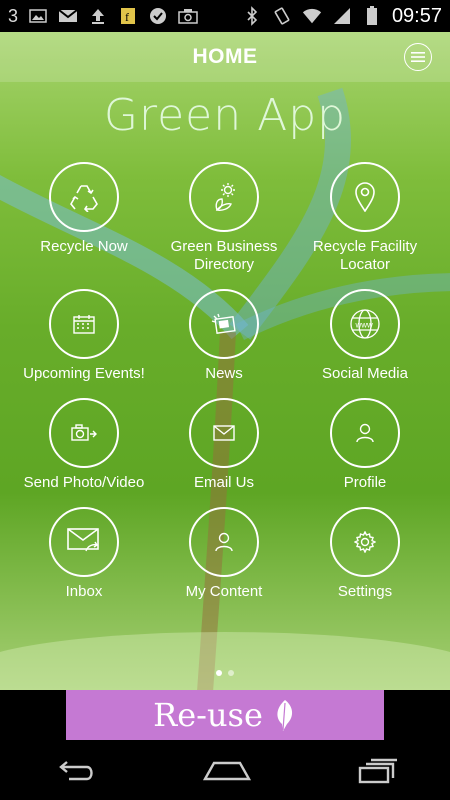 The image size is (450, 800). I want to click on status-bar: 3 f 09:57, so click(225, 16).